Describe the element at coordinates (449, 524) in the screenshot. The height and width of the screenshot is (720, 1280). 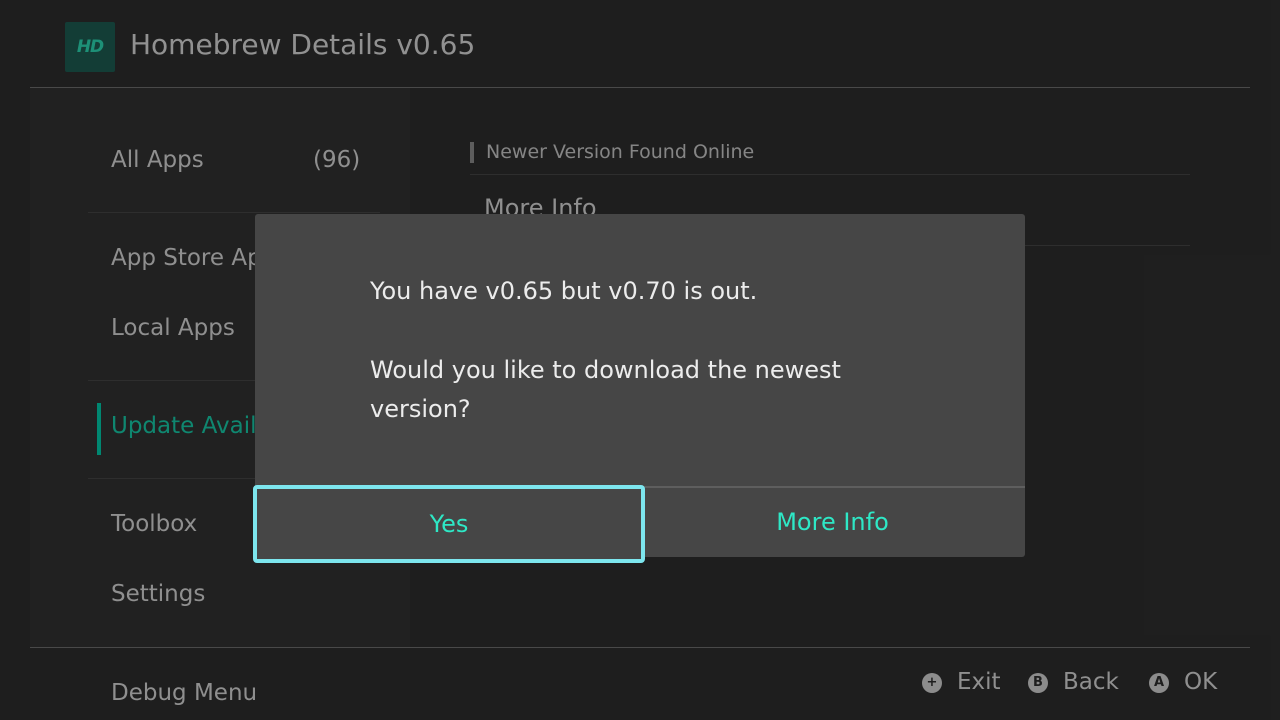
I see `yes-button: Yes` at that location.